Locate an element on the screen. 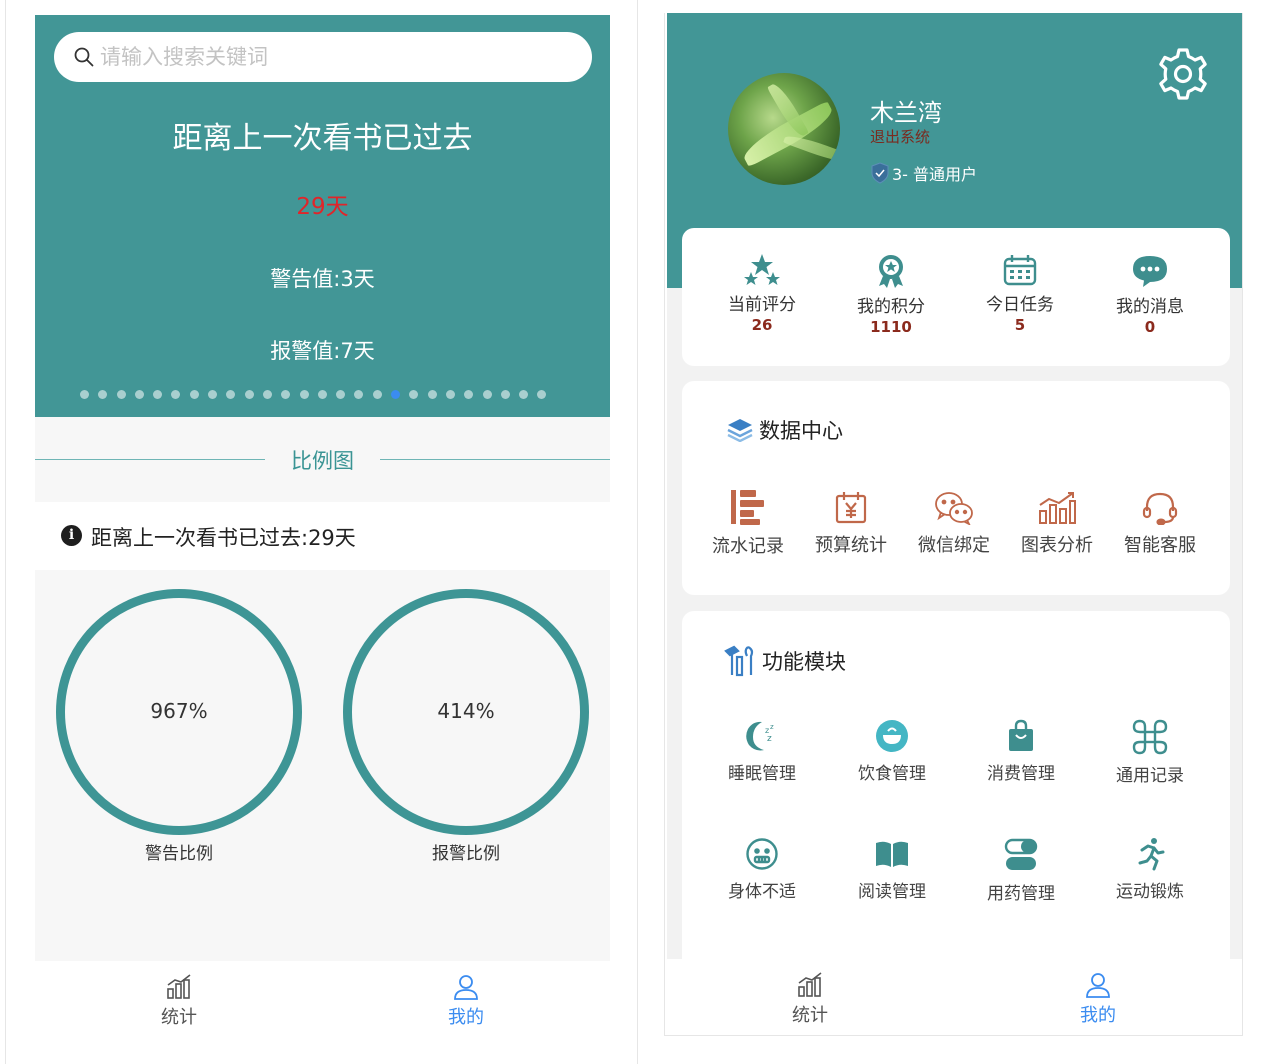 The width and height of the screenshot is (1262, 1064). headset-icon is located at coordinates (1160, 508).